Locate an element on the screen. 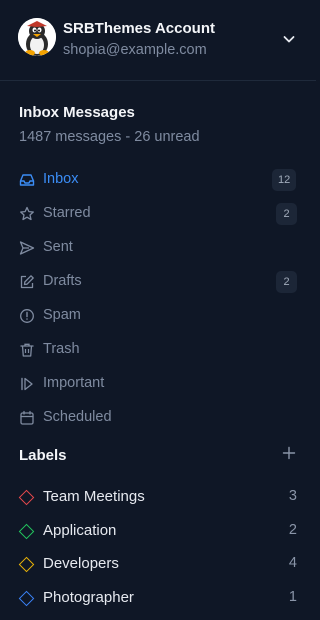 This screenshot has width=320, height=620. edit-icon is located at coordinates (27, 282).